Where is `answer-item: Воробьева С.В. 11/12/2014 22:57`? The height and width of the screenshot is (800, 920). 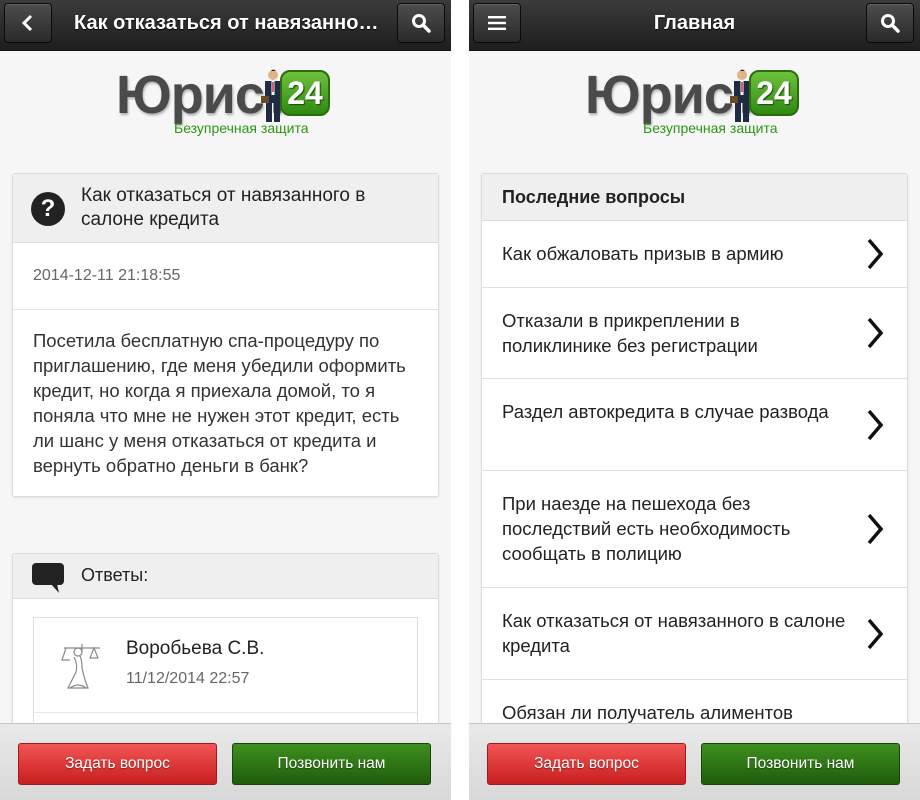
answer-item: Воробьева С.В. 11/12/2014 22:57 is located at coordinates (225, 678).